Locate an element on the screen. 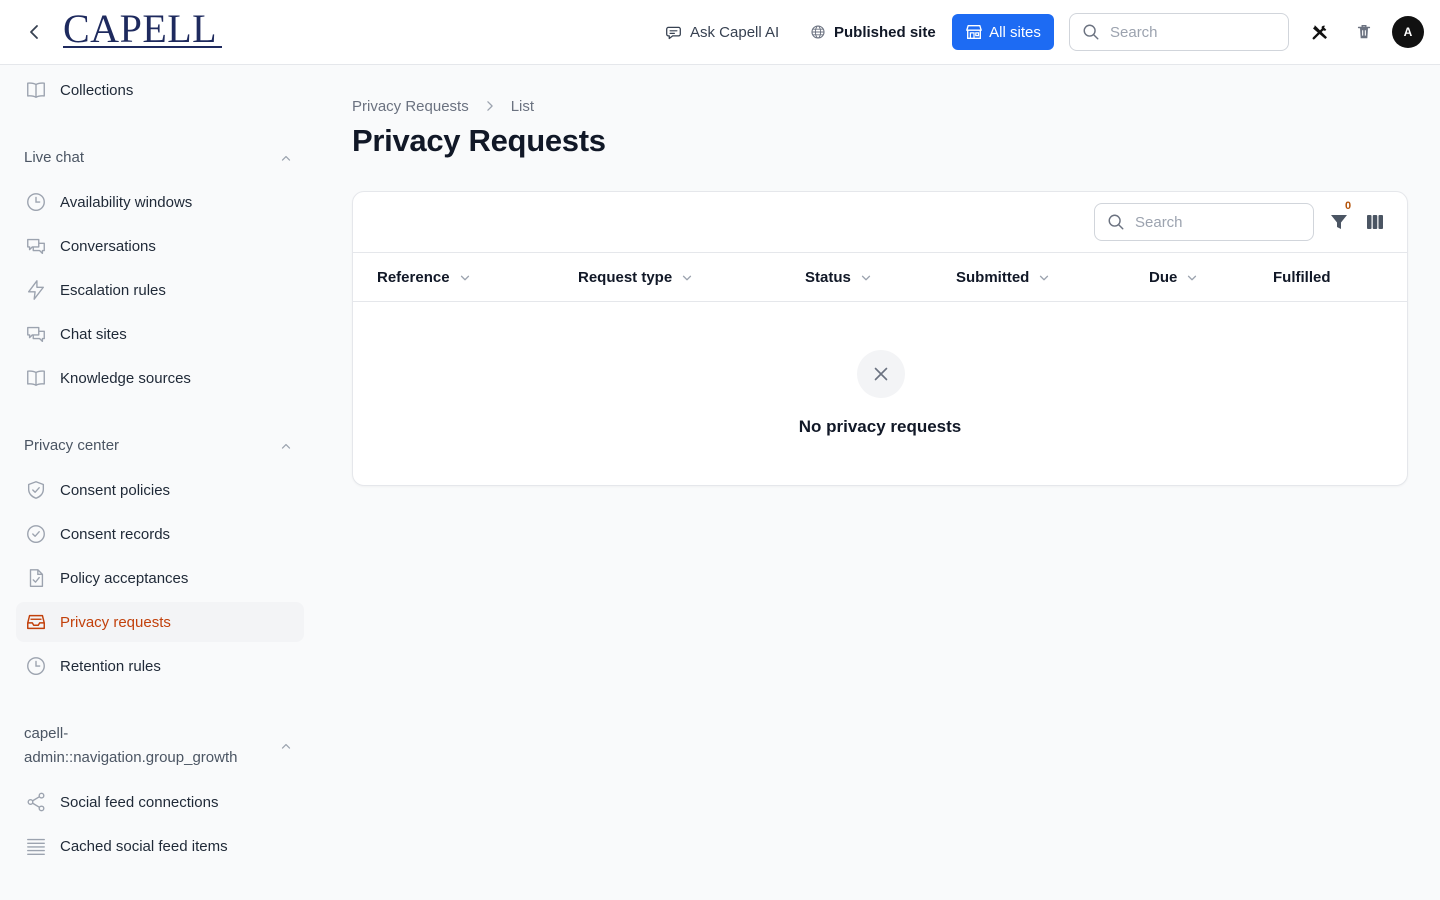 The height and width of the screenshot is (900, 1440). document-check-icon is located at coordinates (36, 578).